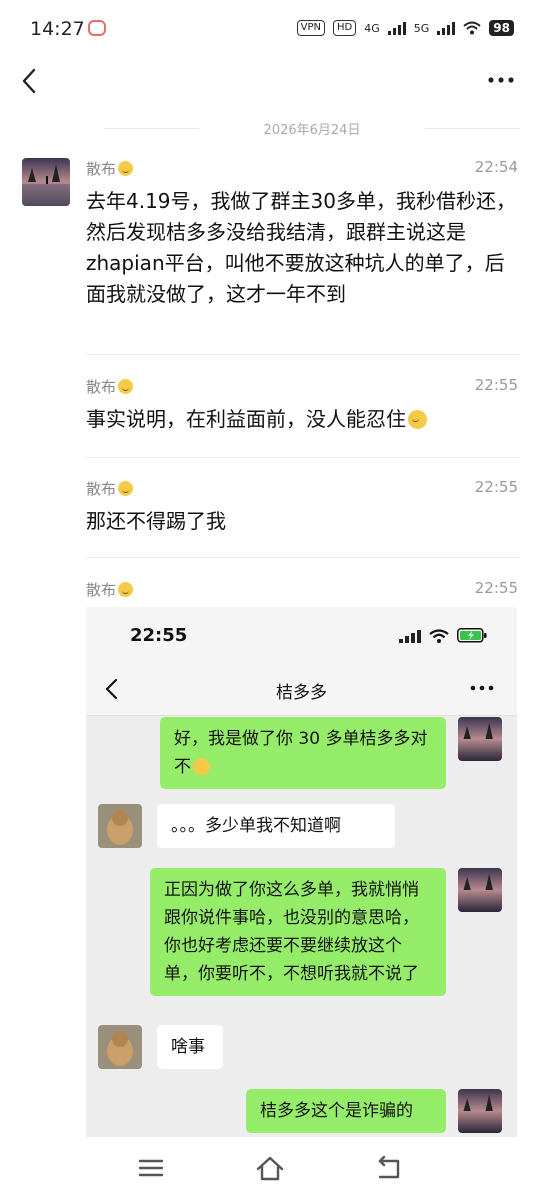 Image resolution: width=540 pixels, height=1199 pixels. What do you see at coordinates (97, 28) in the screenshot?
I see `notification-icon` at bounding box center [97, 28].